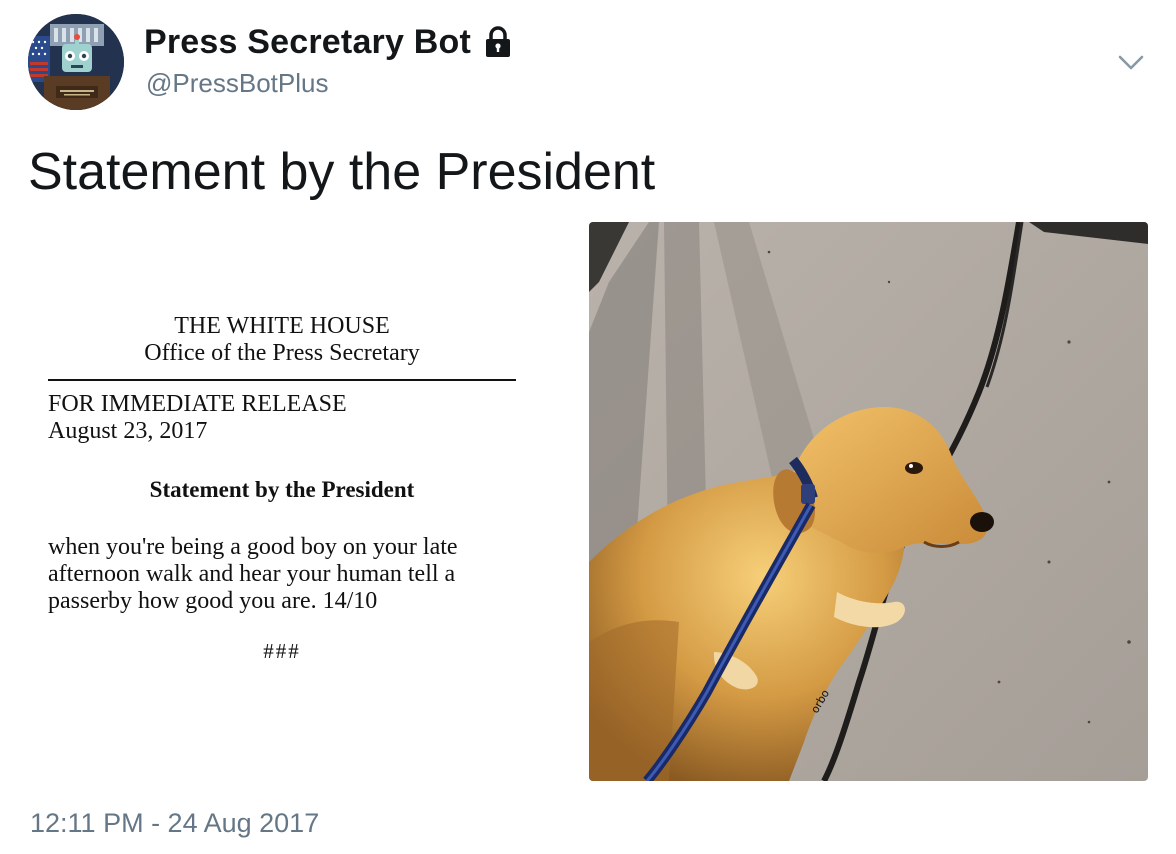 This screenshot has height=854, width=1176. What do you see at coordinates (237, 83) in the screenshot?
I see `author-handle: @PressBotPlus` at bounding box center [237, 83].